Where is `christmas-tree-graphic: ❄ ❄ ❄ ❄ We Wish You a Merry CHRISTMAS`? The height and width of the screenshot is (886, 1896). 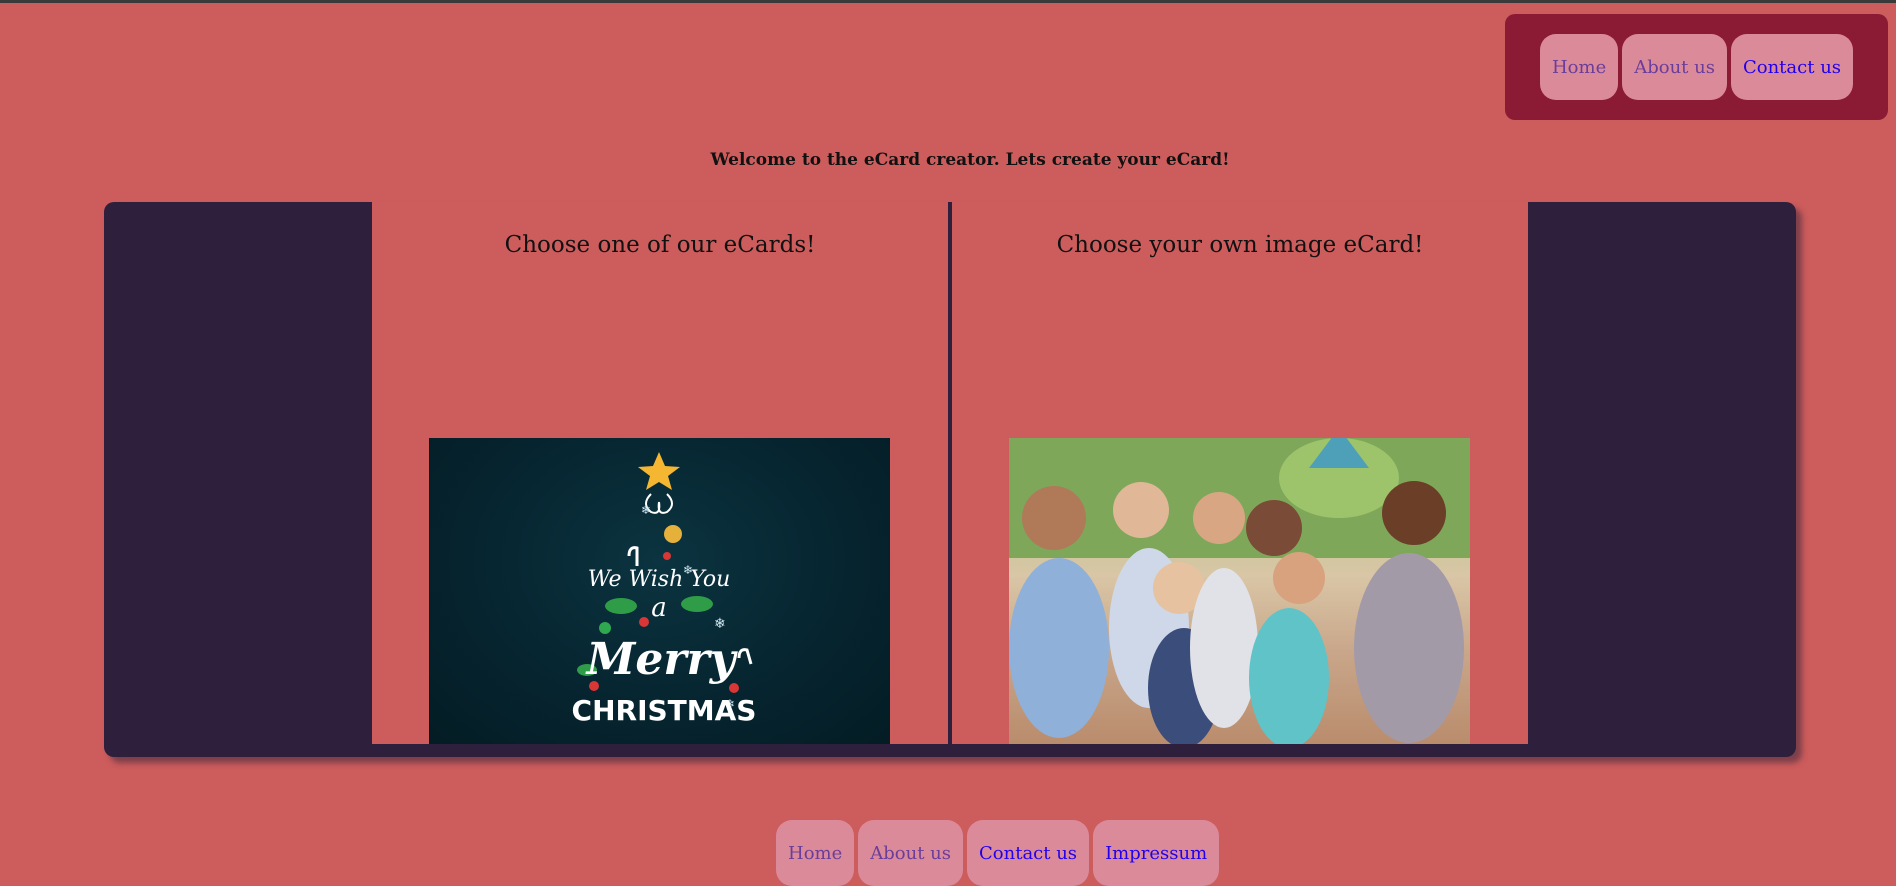 christmas-tree-graphic: ❄ ❄ ❄ ❄ We Wish You a Merry CHRISTMAS is located at coordinates (664, 589).